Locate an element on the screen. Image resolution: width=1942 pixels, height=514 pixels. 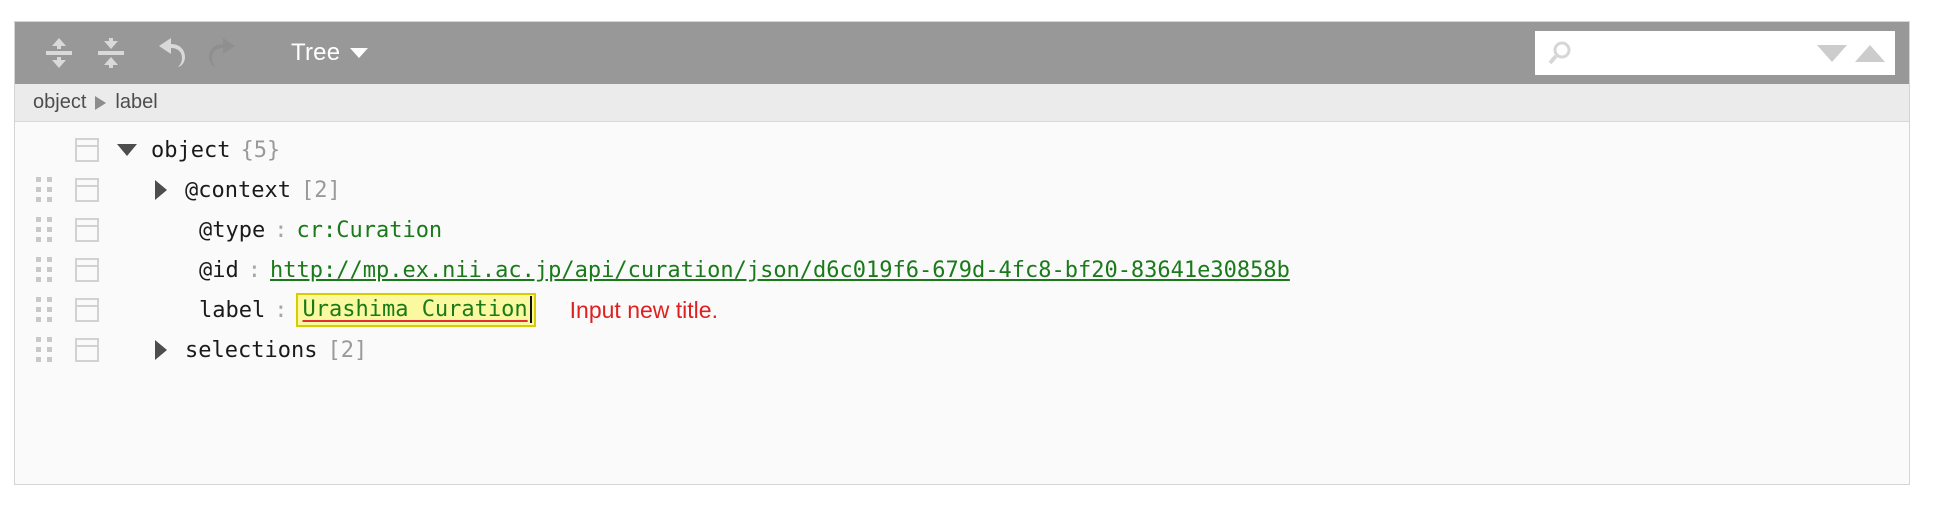
table-row: selections [2] is located at coordinates (962, 350).